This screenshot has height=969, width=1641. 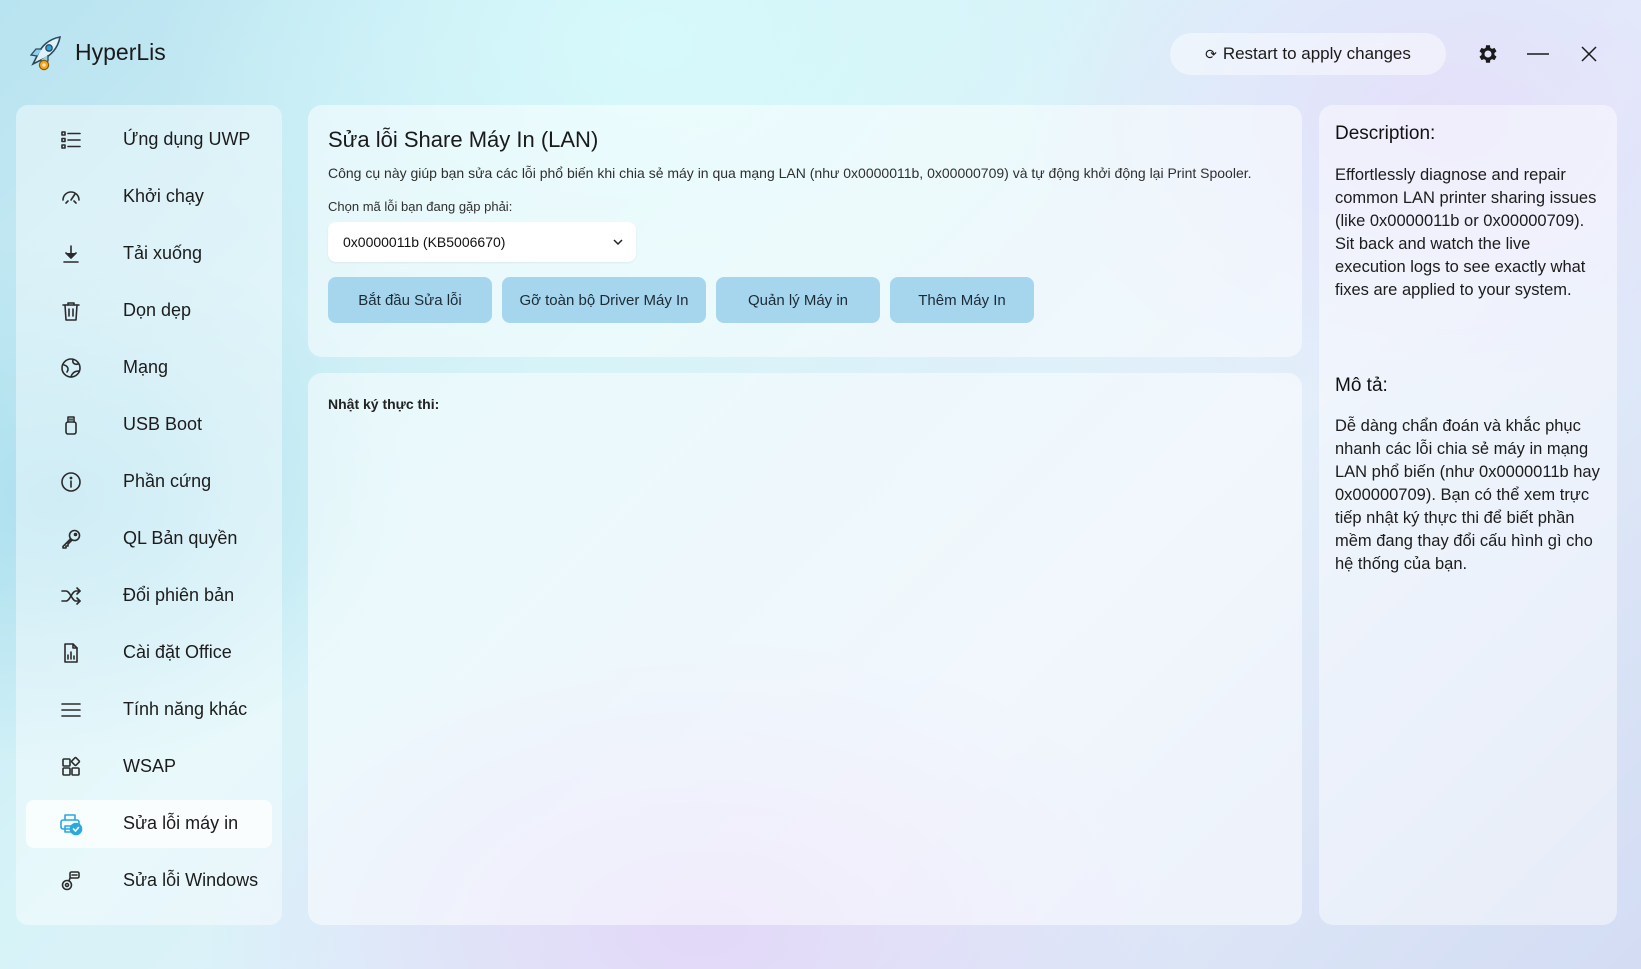 I want to click on sidebar-item-startup: Khởi chạy, so click(x=149, y=197).